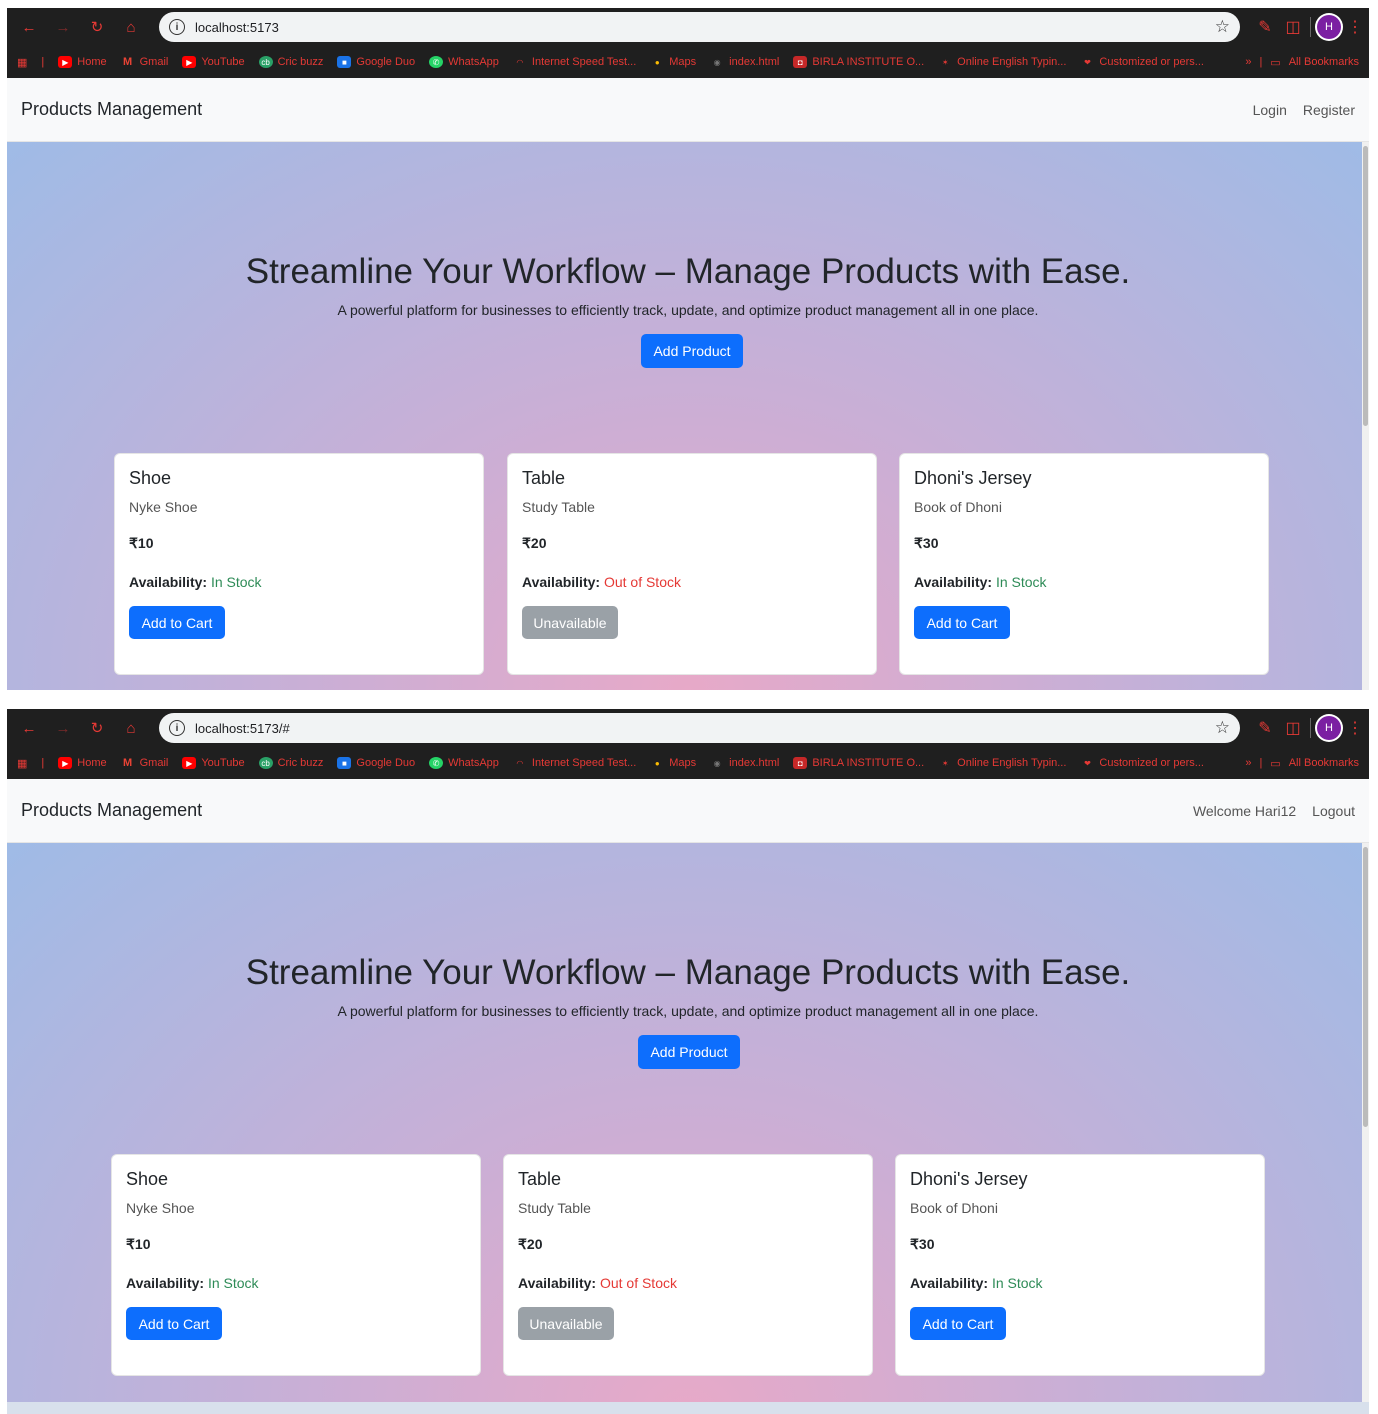 The height and width of the screenshot is (1414, 1378). I want to click on nav-links: Login Register, so click(1304, 110).